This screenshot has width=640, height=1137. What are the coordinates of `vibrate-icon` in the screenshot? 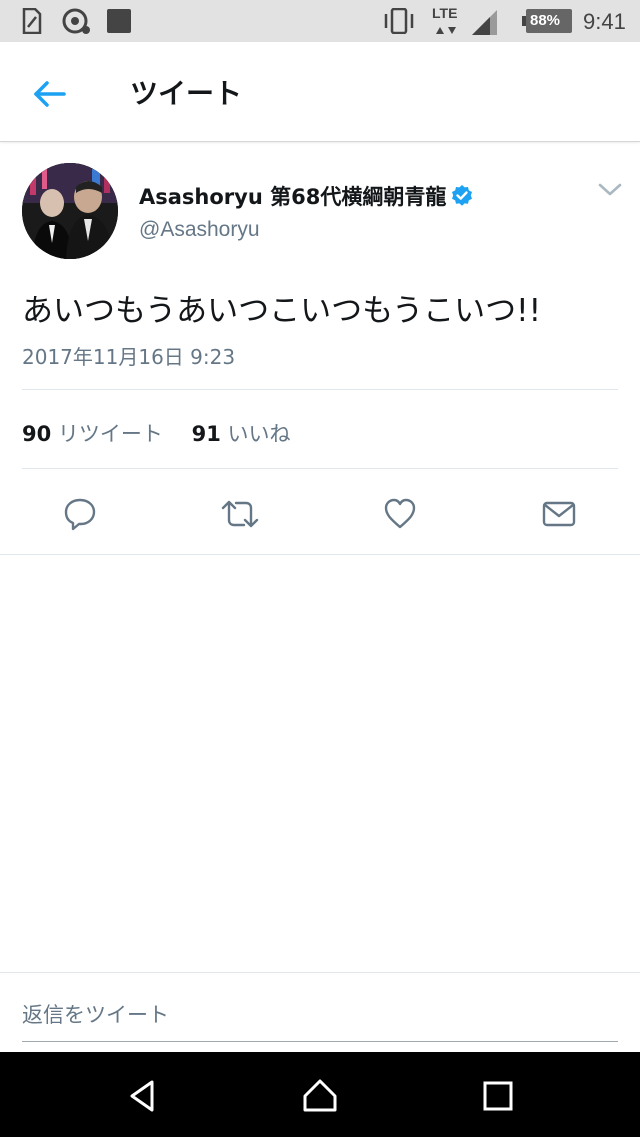 It's located at (399, 21).